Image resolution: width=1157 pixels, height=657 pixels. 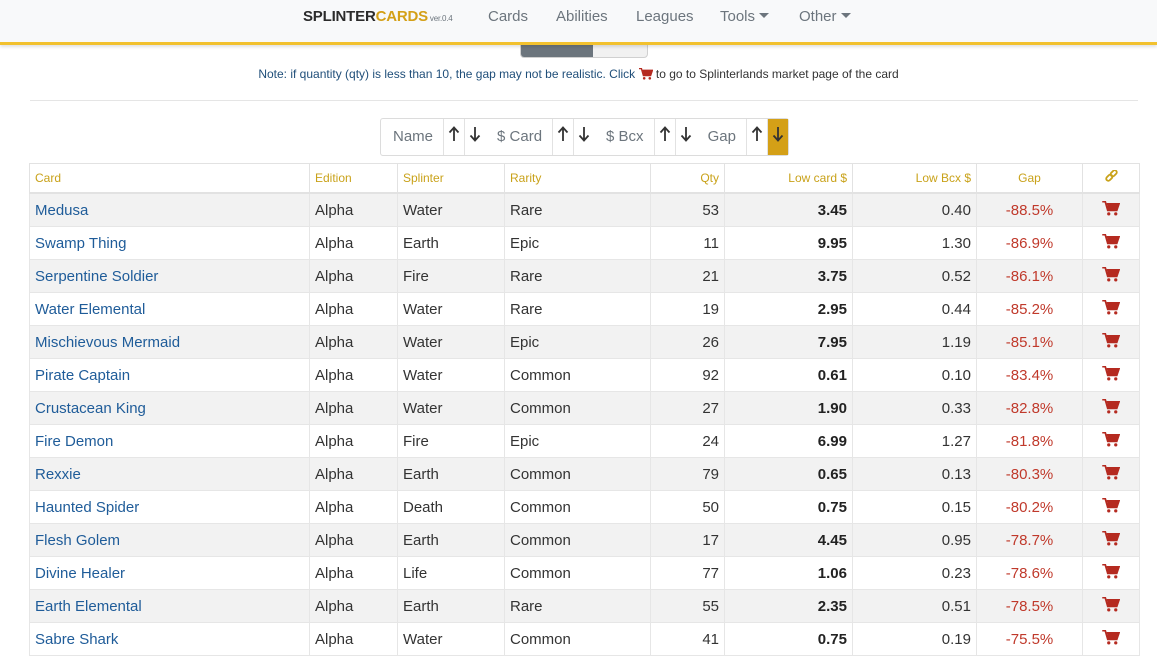 I want to click on cell-splinter: Death, so click(x=451, y=507).